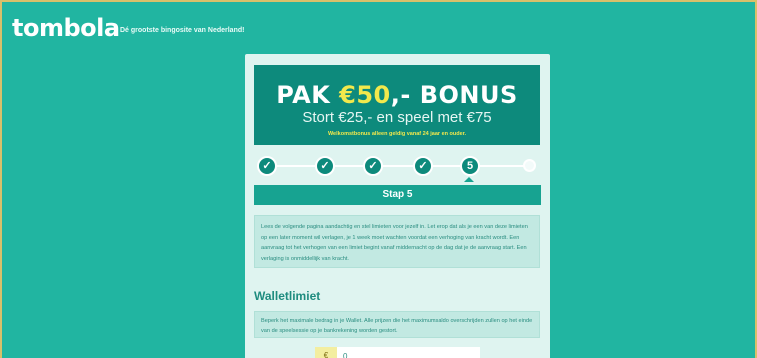 Image resolution: width=757 pixels, height=358 pixels. I want to click on euro-currency-icon: €, so click(326, 352).